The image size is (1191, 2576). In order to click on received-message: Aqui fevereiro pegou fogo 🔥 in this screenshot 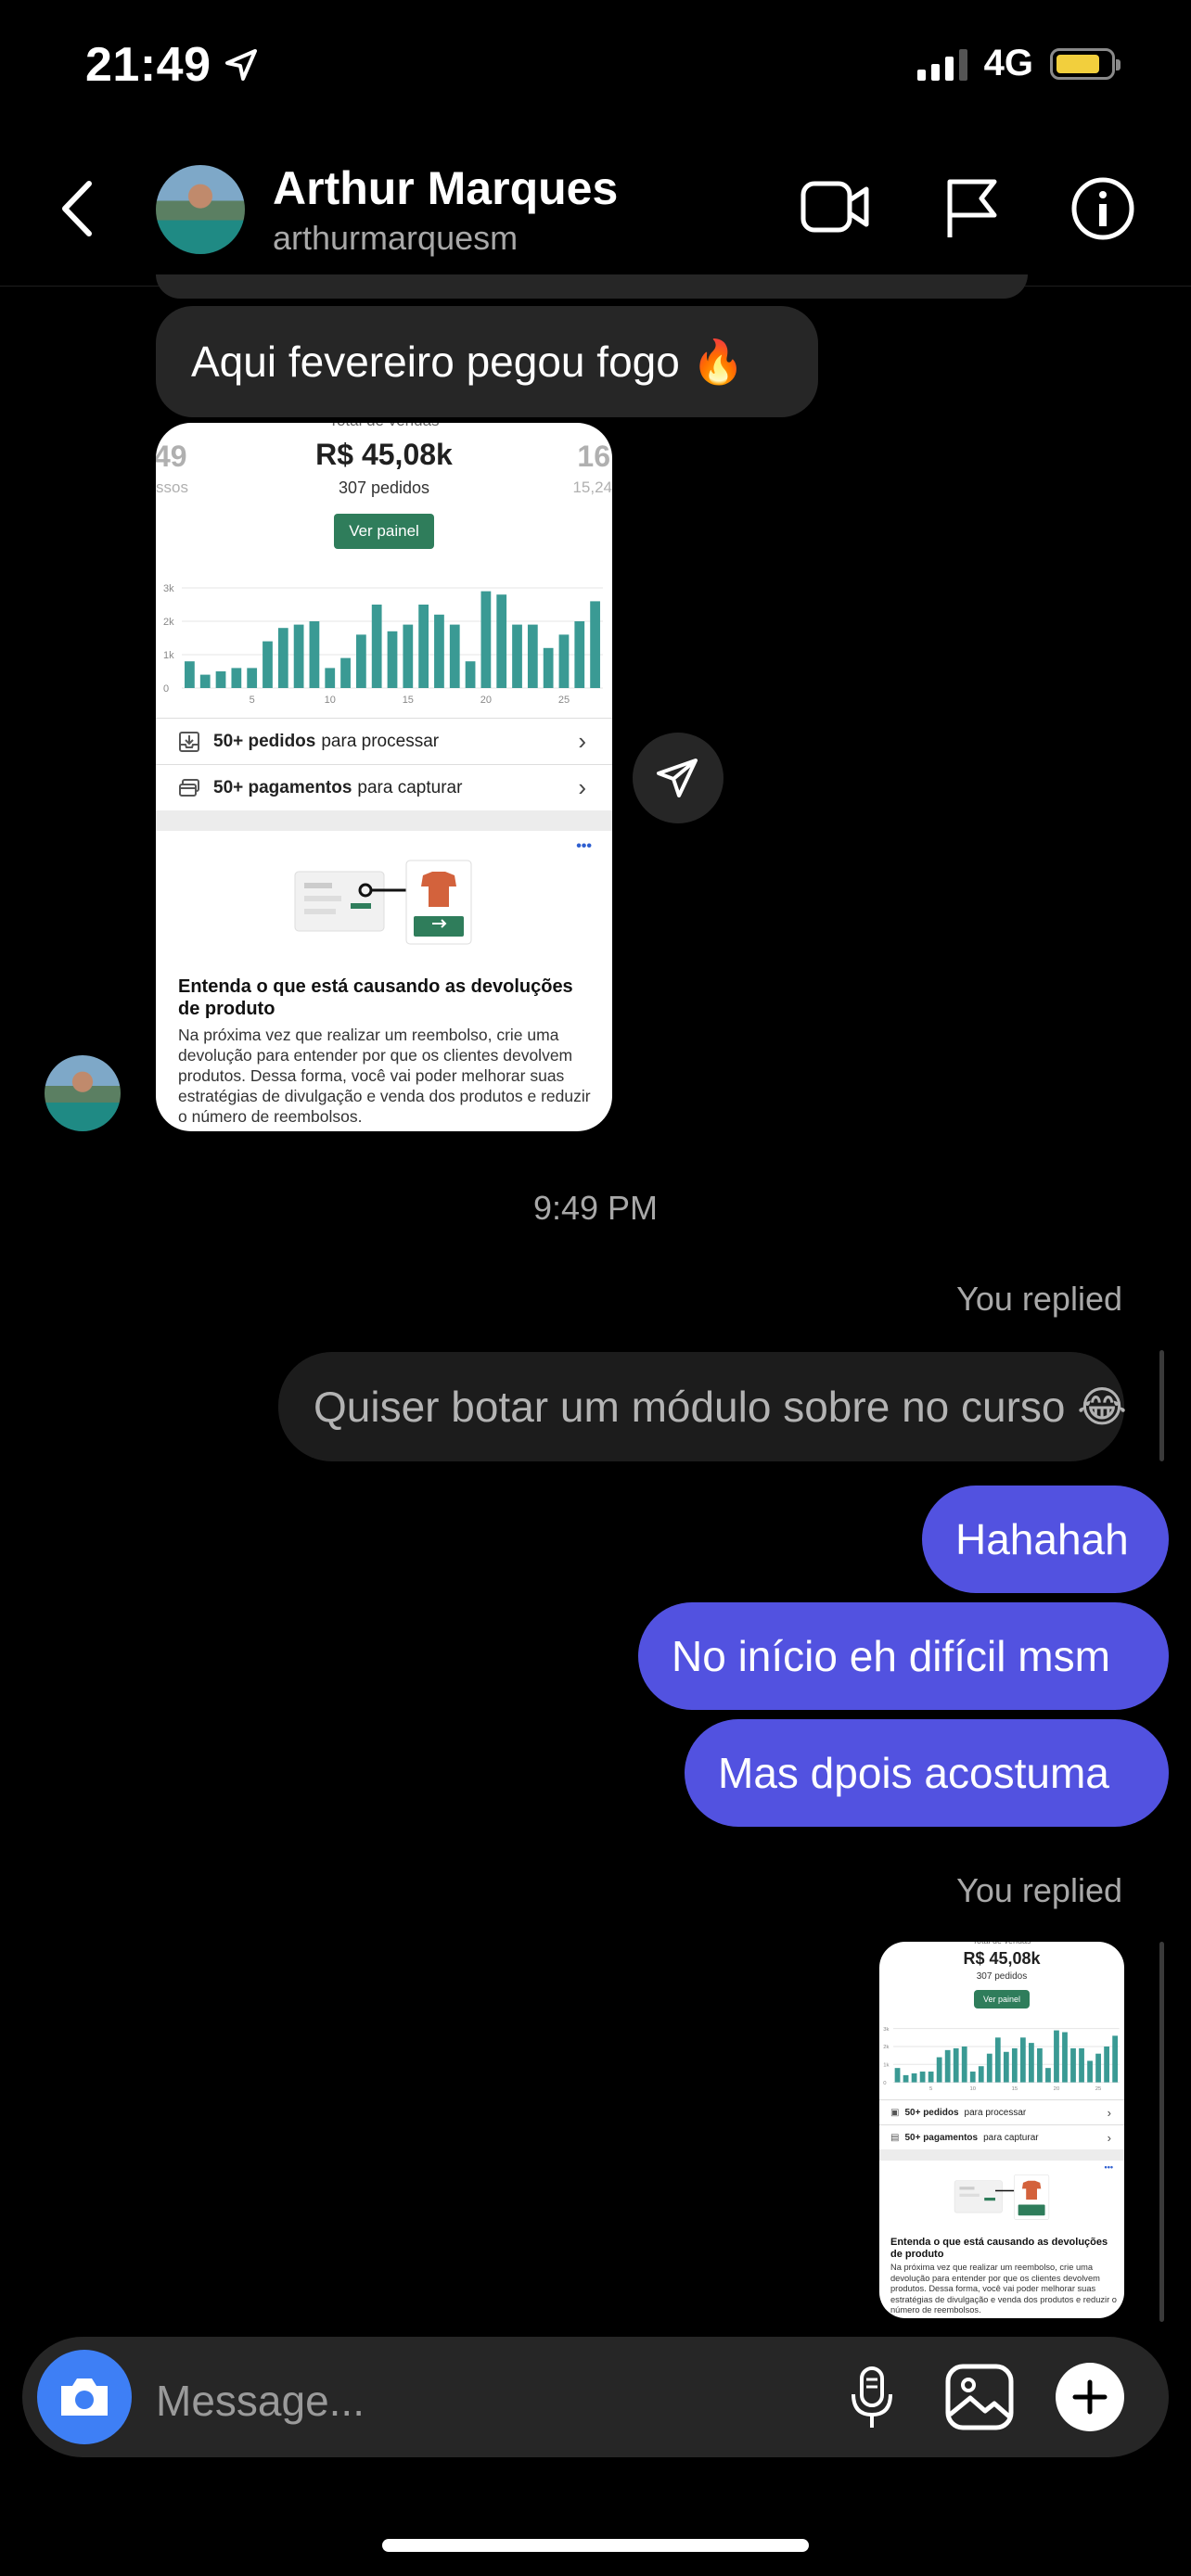, I will do `click(487, 361)`.